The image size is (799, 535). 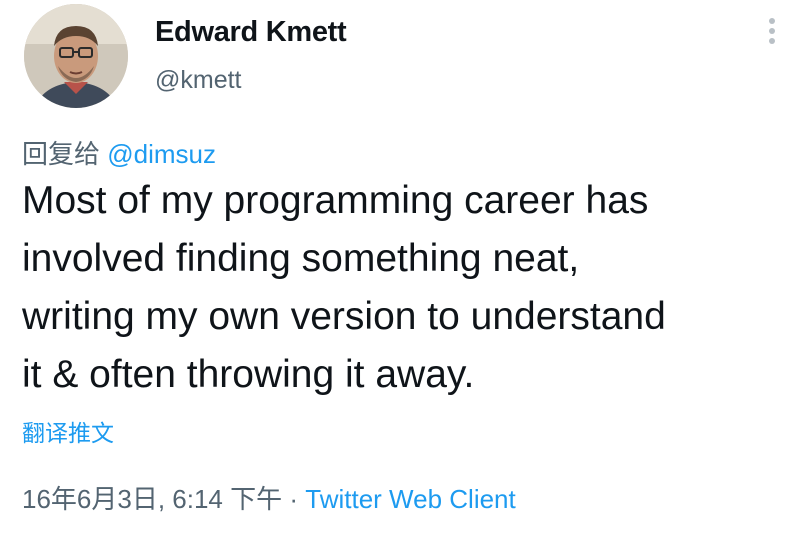 What do you see at coordinates (772, 35) in the screenshot?
I see `more-options-icon` at bounding box center [772, 35].